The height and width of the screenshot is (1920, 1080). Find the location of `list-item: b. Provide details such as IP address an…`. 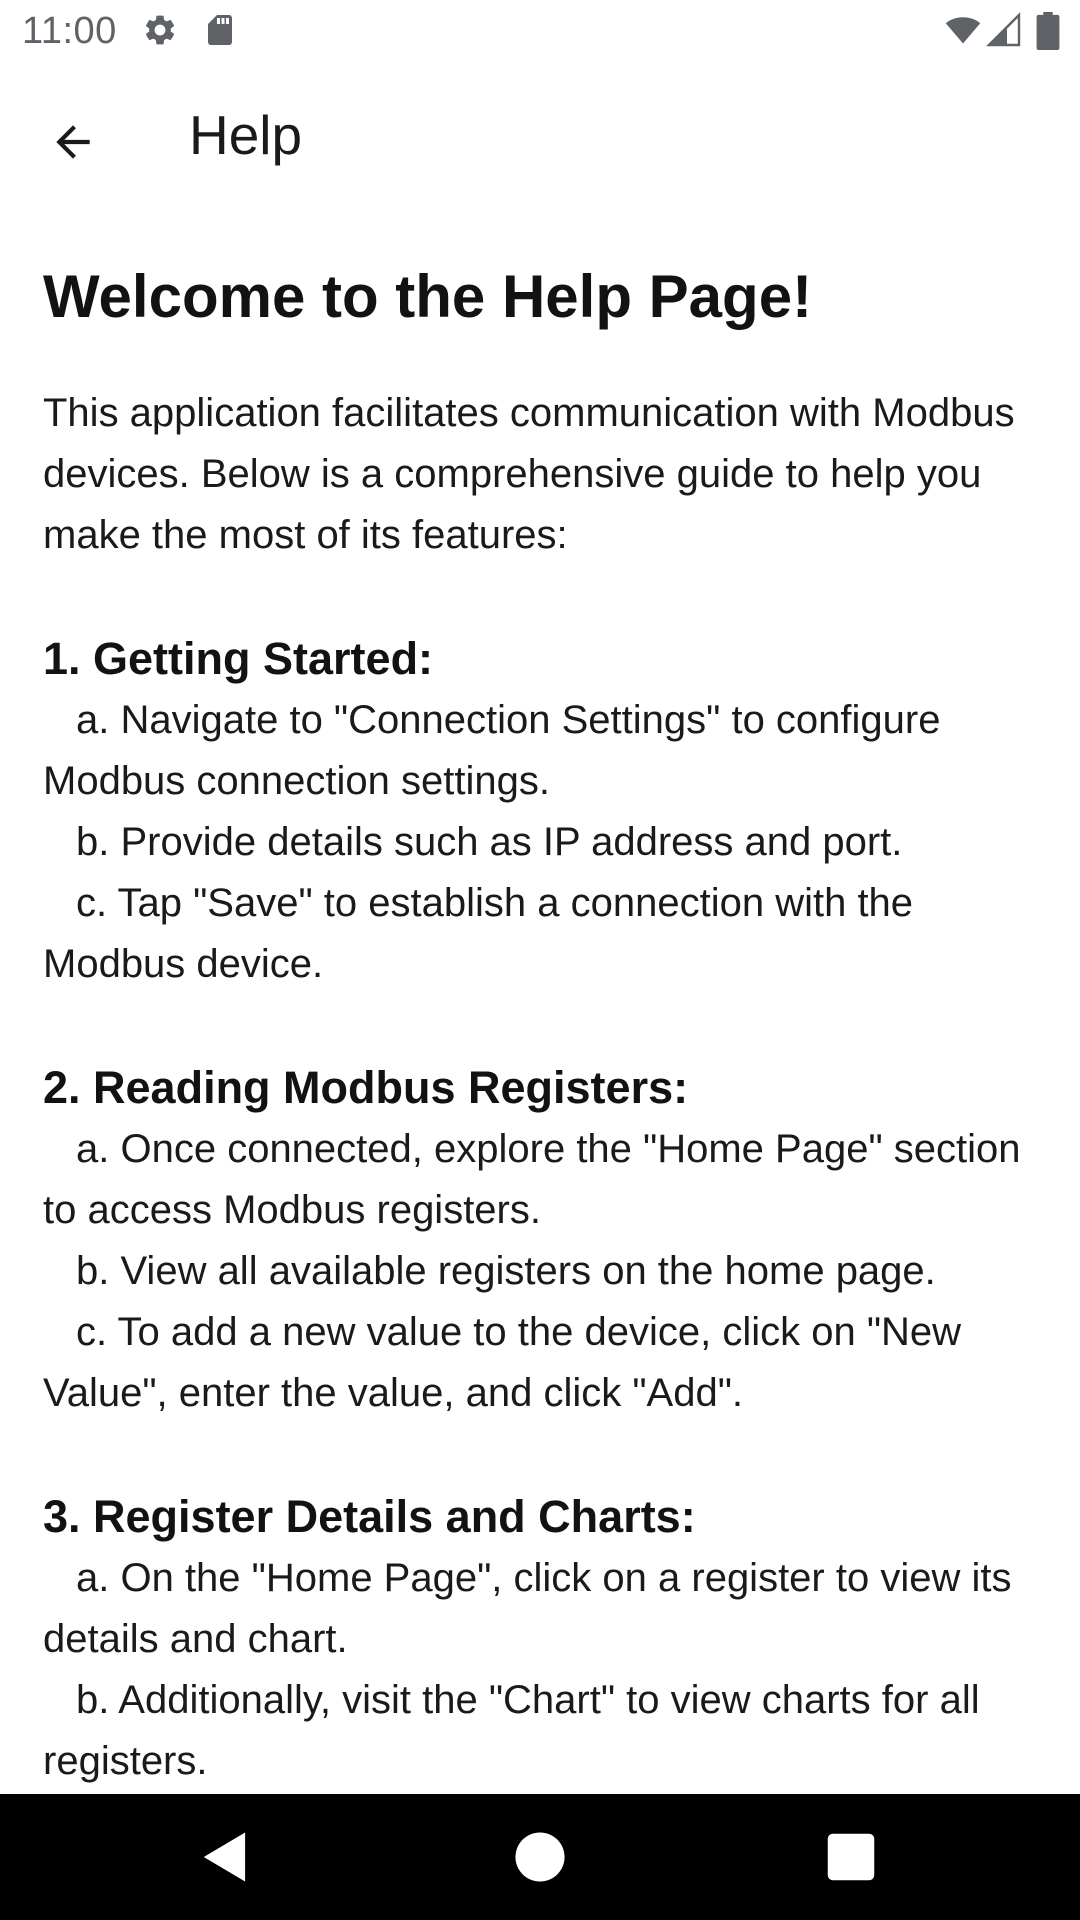

list-item: b. Provide details such as IP address an… is located at coordinates (489, 842).